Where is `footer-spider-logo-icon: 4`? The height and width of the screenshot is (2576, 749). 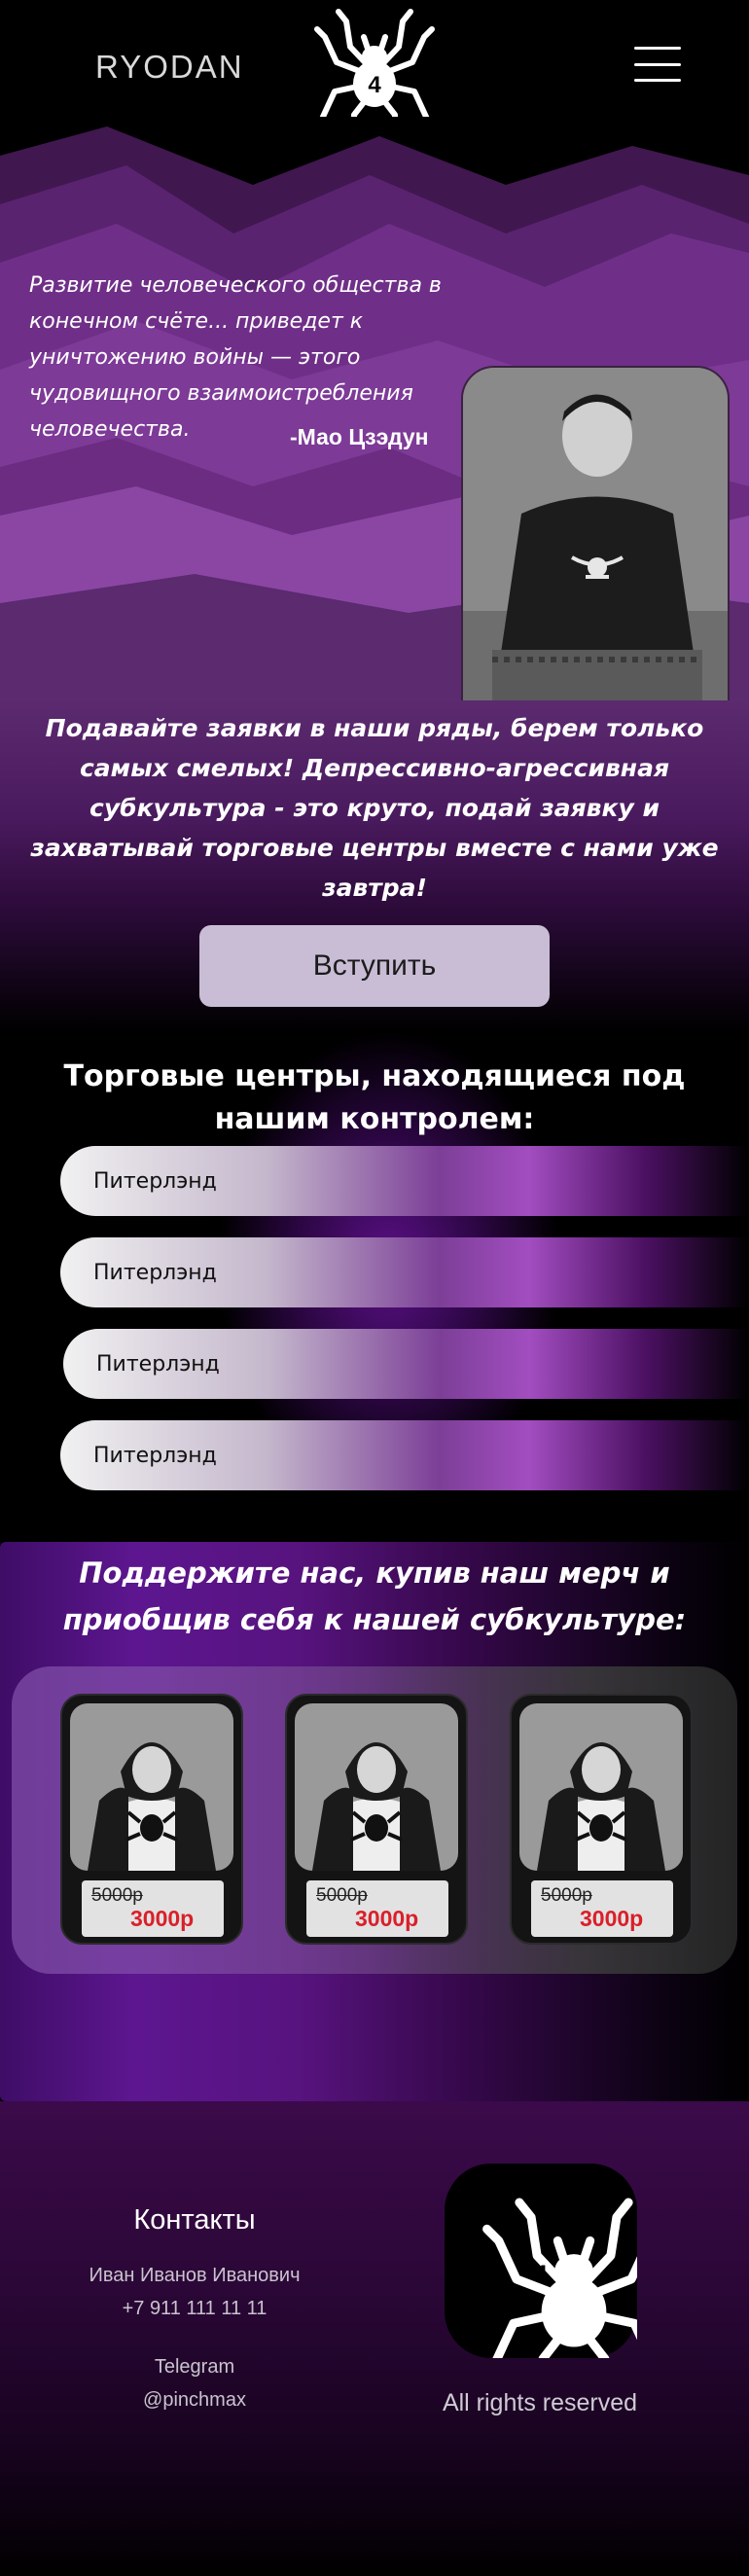
footer-spider-logo-icon: 4 is located at coordinates (541, 2261).